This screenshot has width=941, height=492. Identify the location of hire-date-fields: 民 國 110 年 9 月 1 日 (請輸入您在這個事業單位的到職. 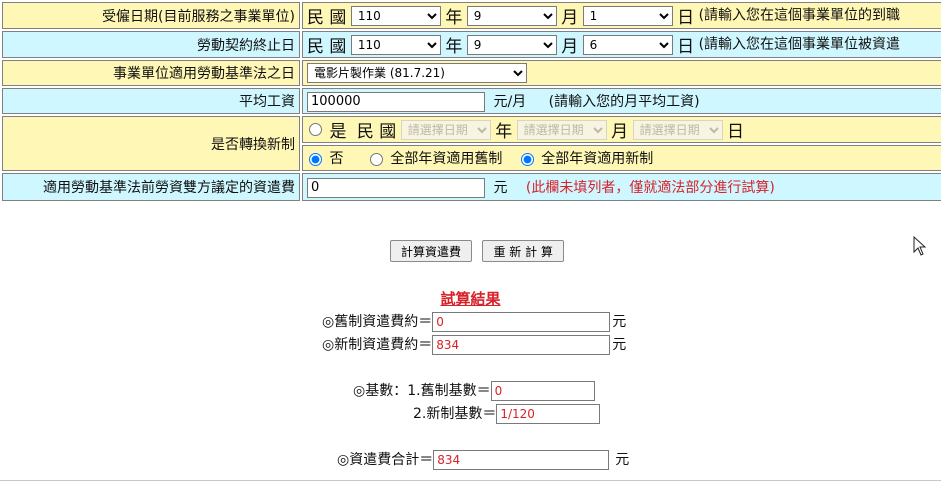
(621, 15).